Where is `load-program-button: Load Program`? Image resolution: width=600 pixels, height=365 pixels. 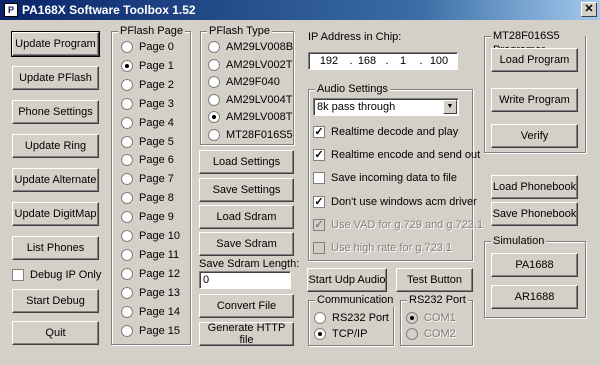 load-program-button: Load Program is located at coordinates (534, 60).